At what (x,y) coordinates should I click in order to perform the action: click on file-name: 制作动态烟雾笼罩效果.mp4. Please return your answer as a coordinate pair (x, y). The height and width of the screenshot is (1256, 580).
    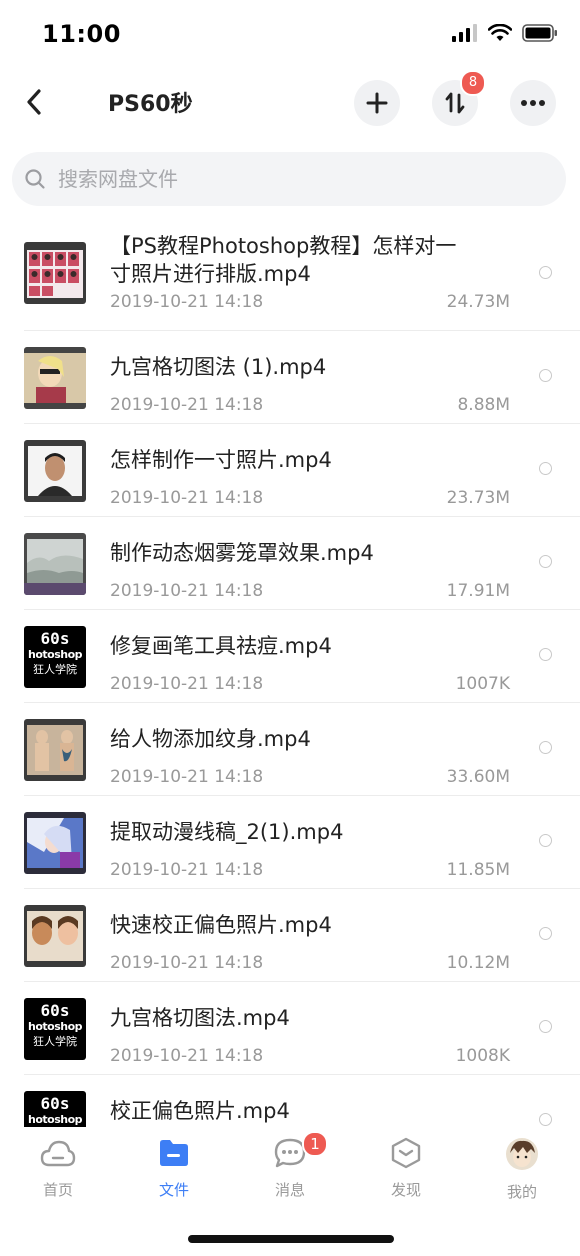
    Looking at the image, I should click on (242, 553).